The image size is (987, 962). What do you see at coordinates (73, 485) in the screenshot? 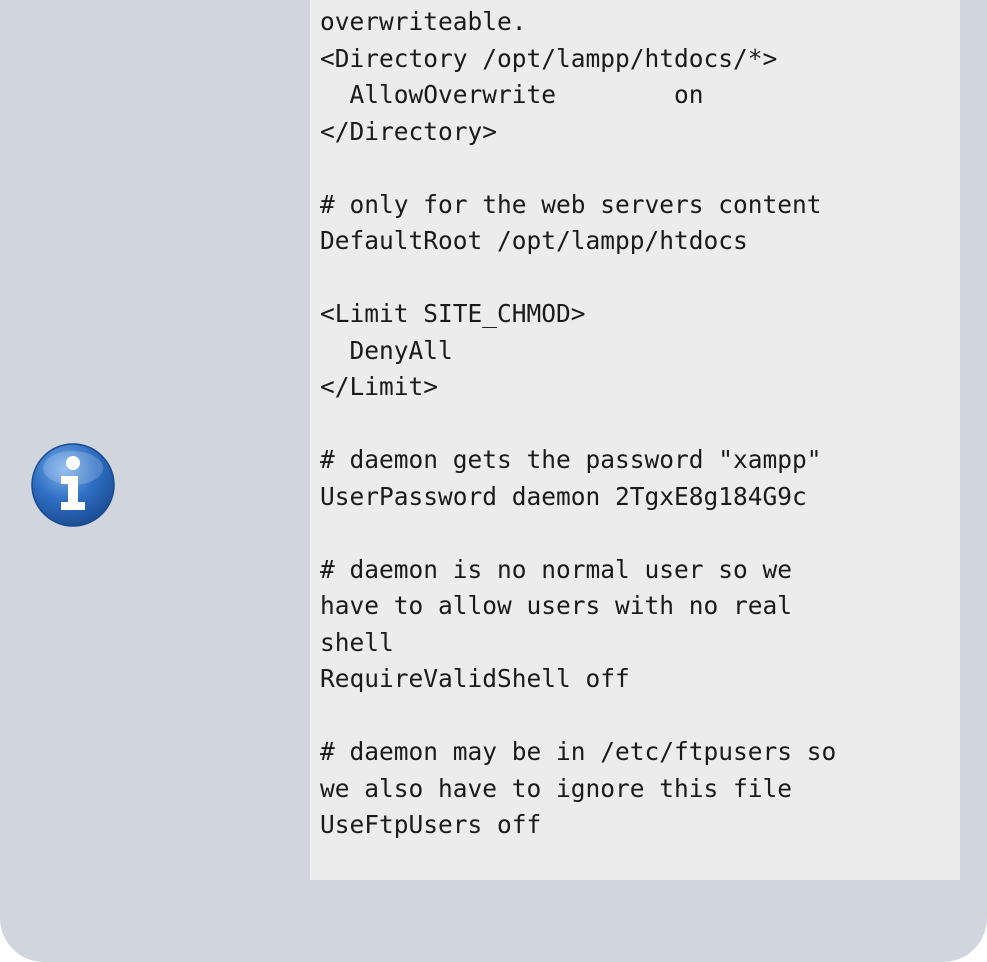
I see `info-icon` at bounding box center [73, 485].